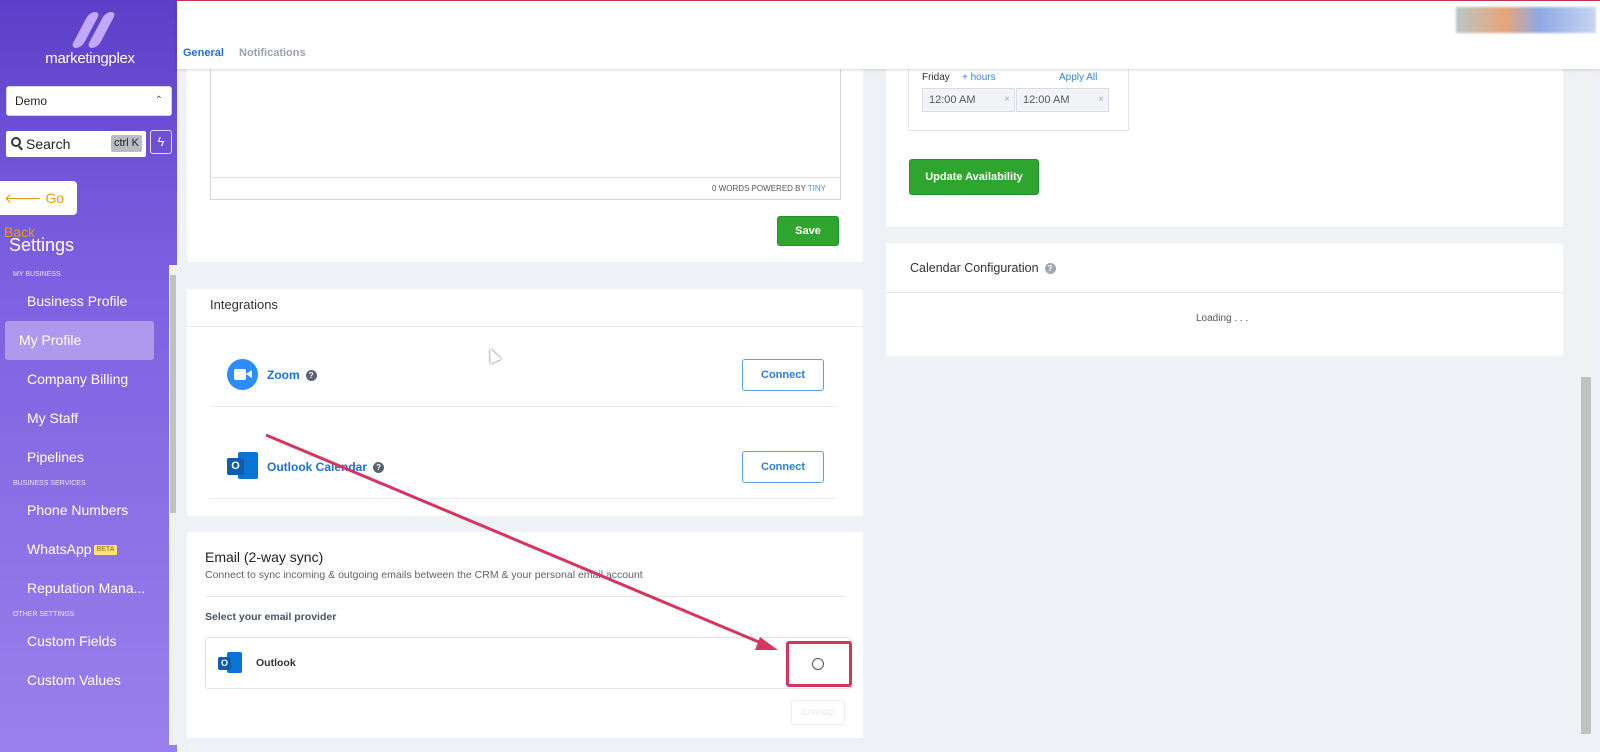  Describe the element at coordinates (1078, 77) in the screenshot. I see `apply-all-link: Apply All` at that location.